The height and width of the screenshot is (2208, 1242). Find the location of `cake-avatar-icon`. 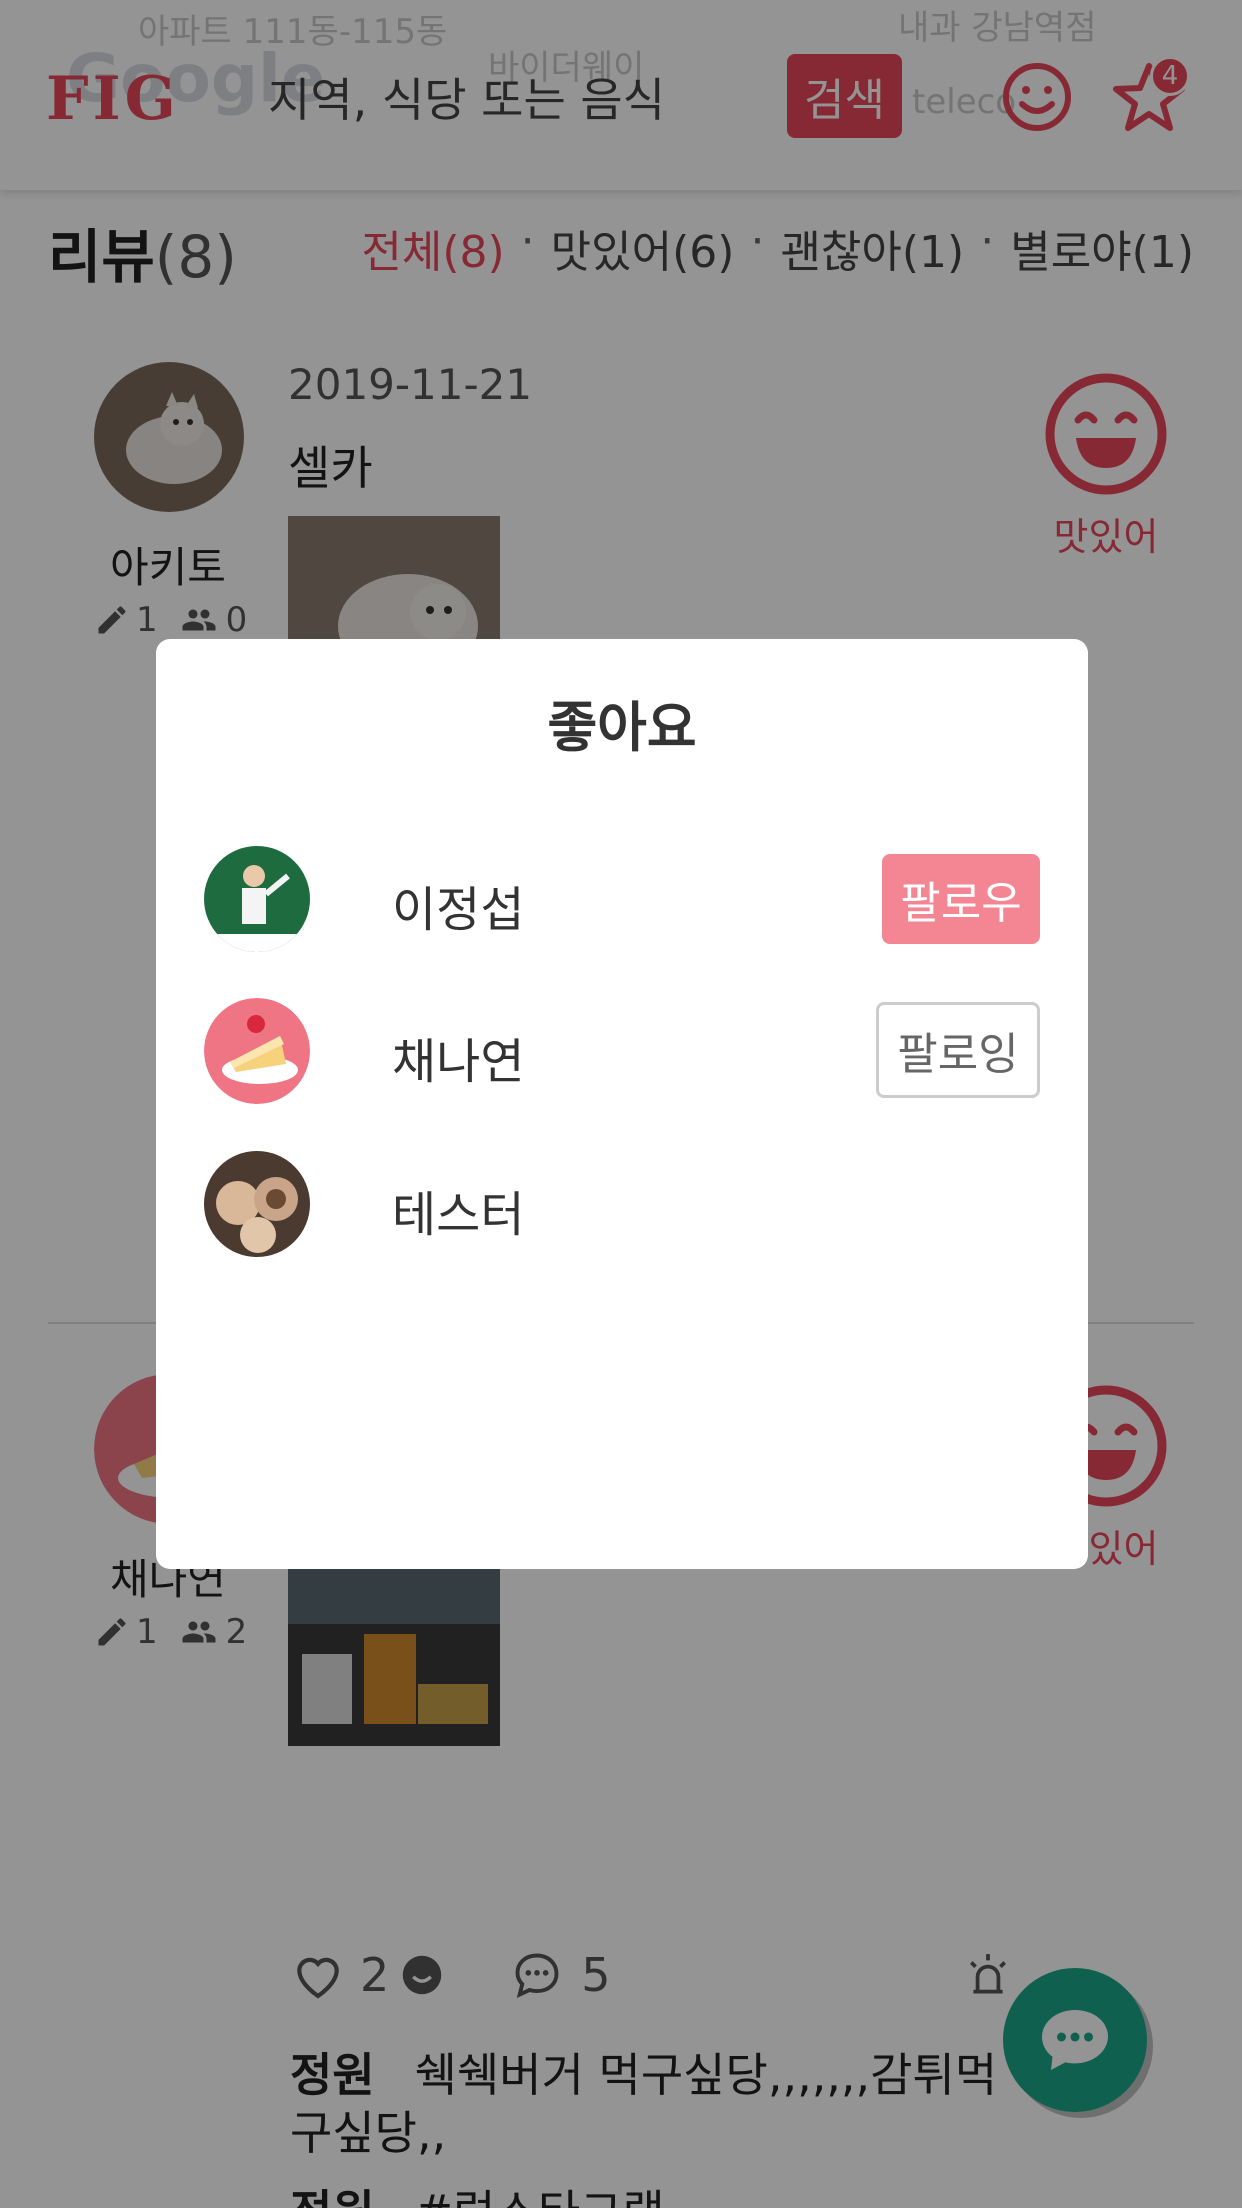

cake-avatar-icon is located at coordinates (257, 1051).